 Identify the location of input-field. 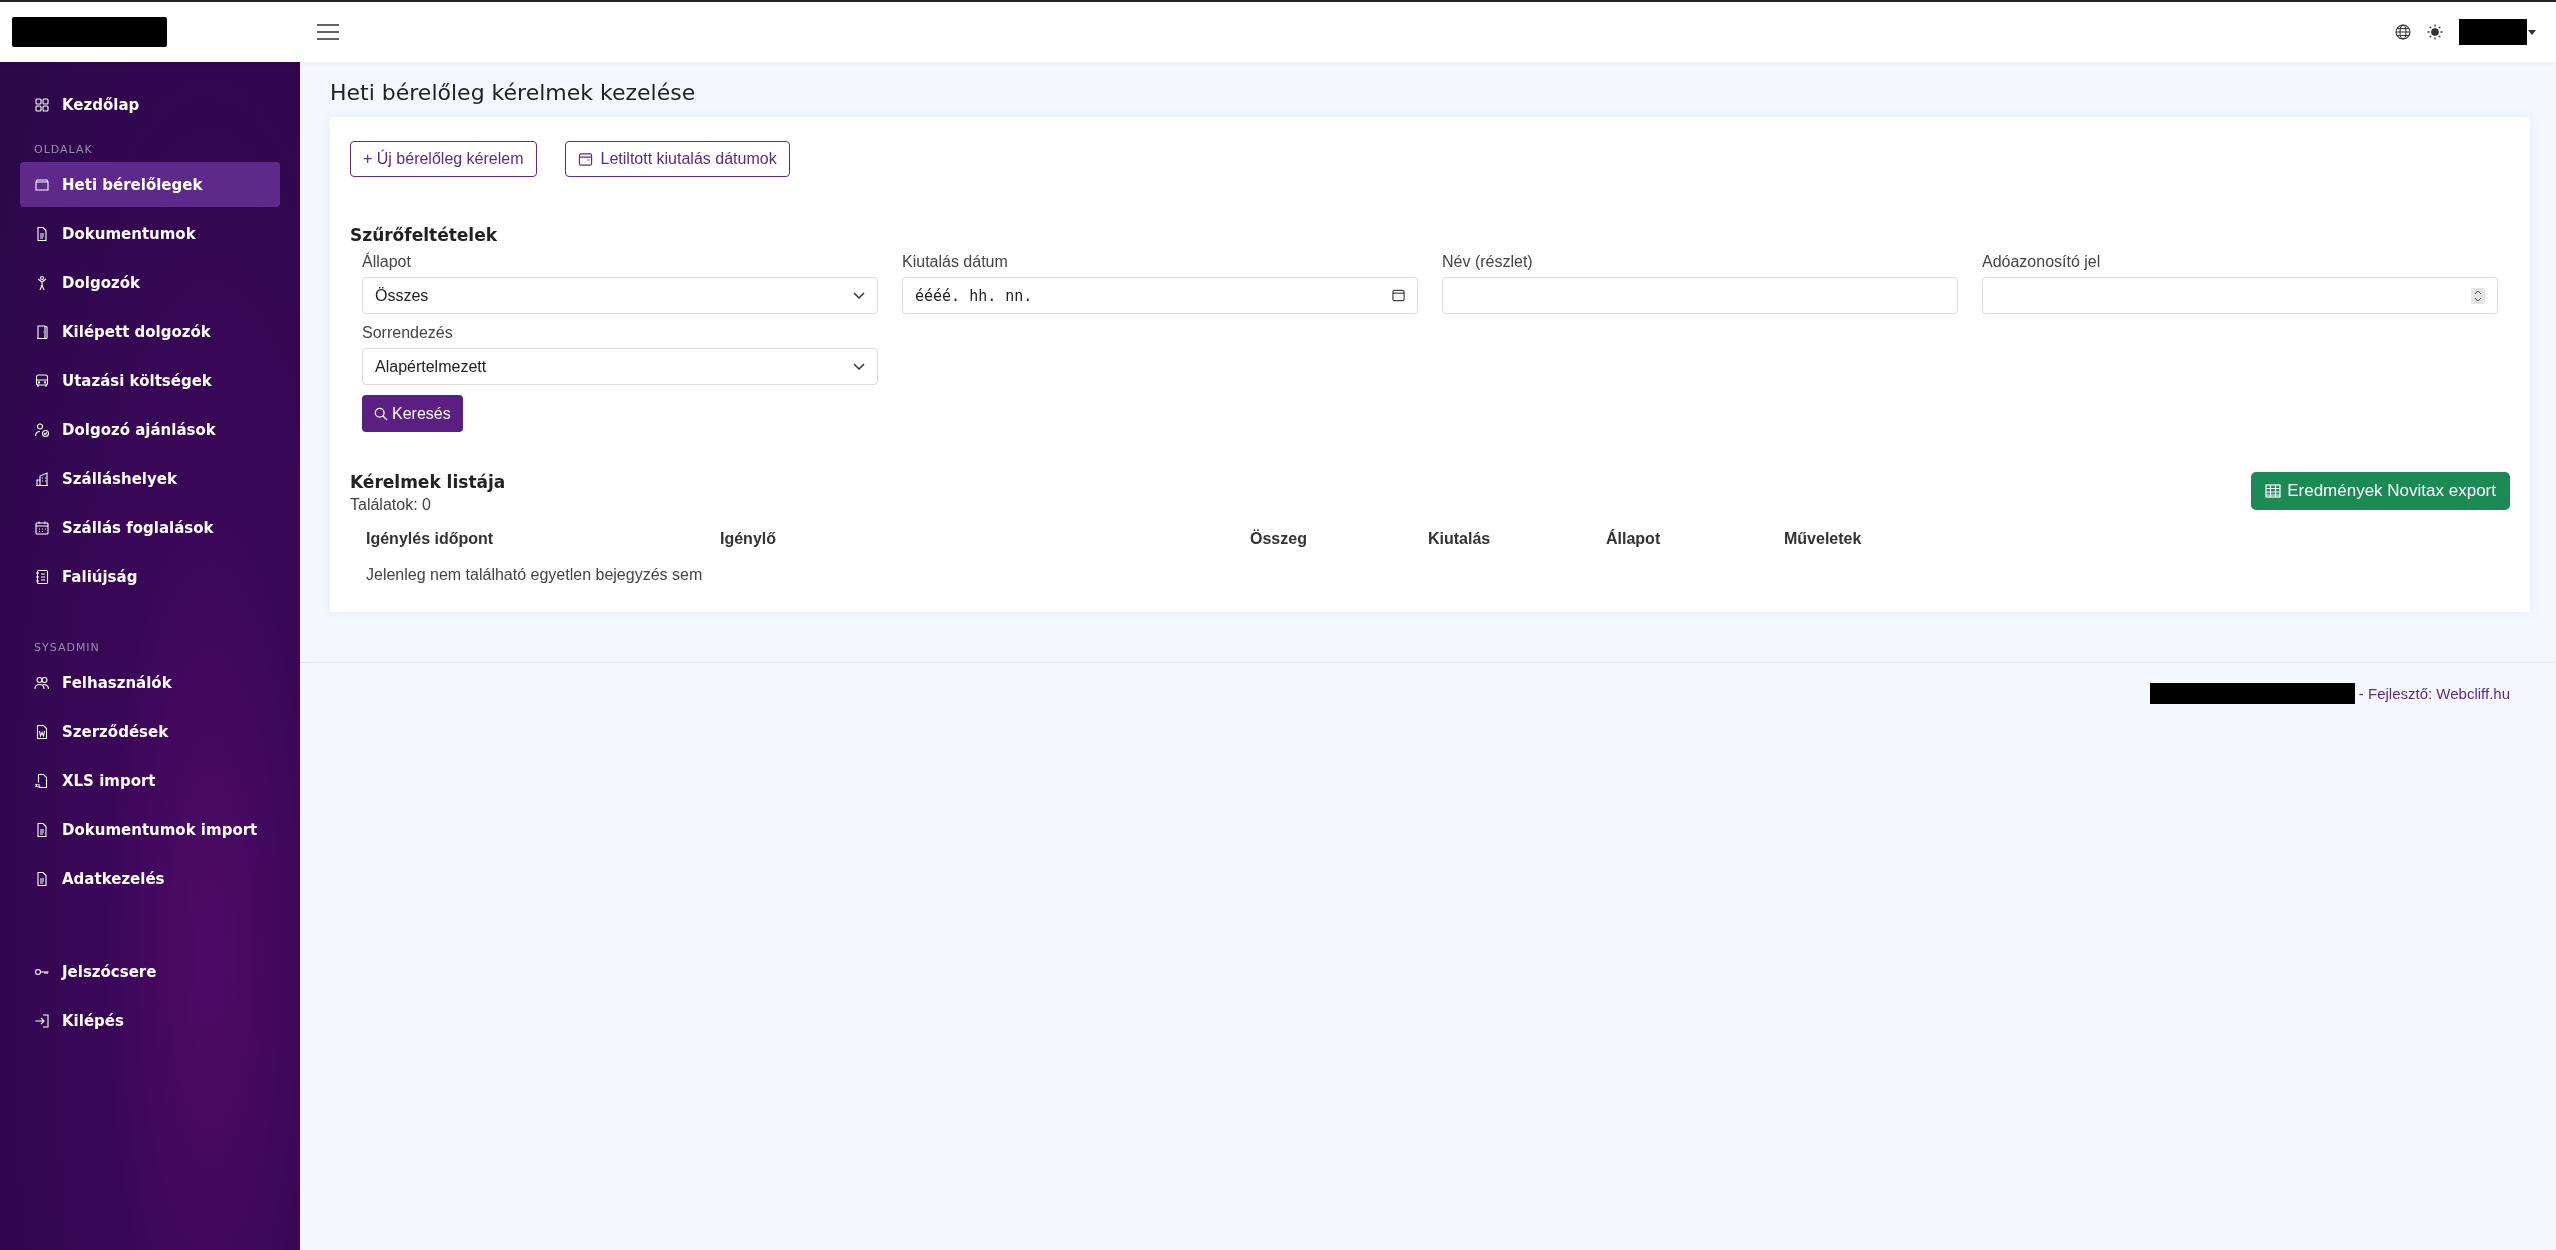
(1700, 295).